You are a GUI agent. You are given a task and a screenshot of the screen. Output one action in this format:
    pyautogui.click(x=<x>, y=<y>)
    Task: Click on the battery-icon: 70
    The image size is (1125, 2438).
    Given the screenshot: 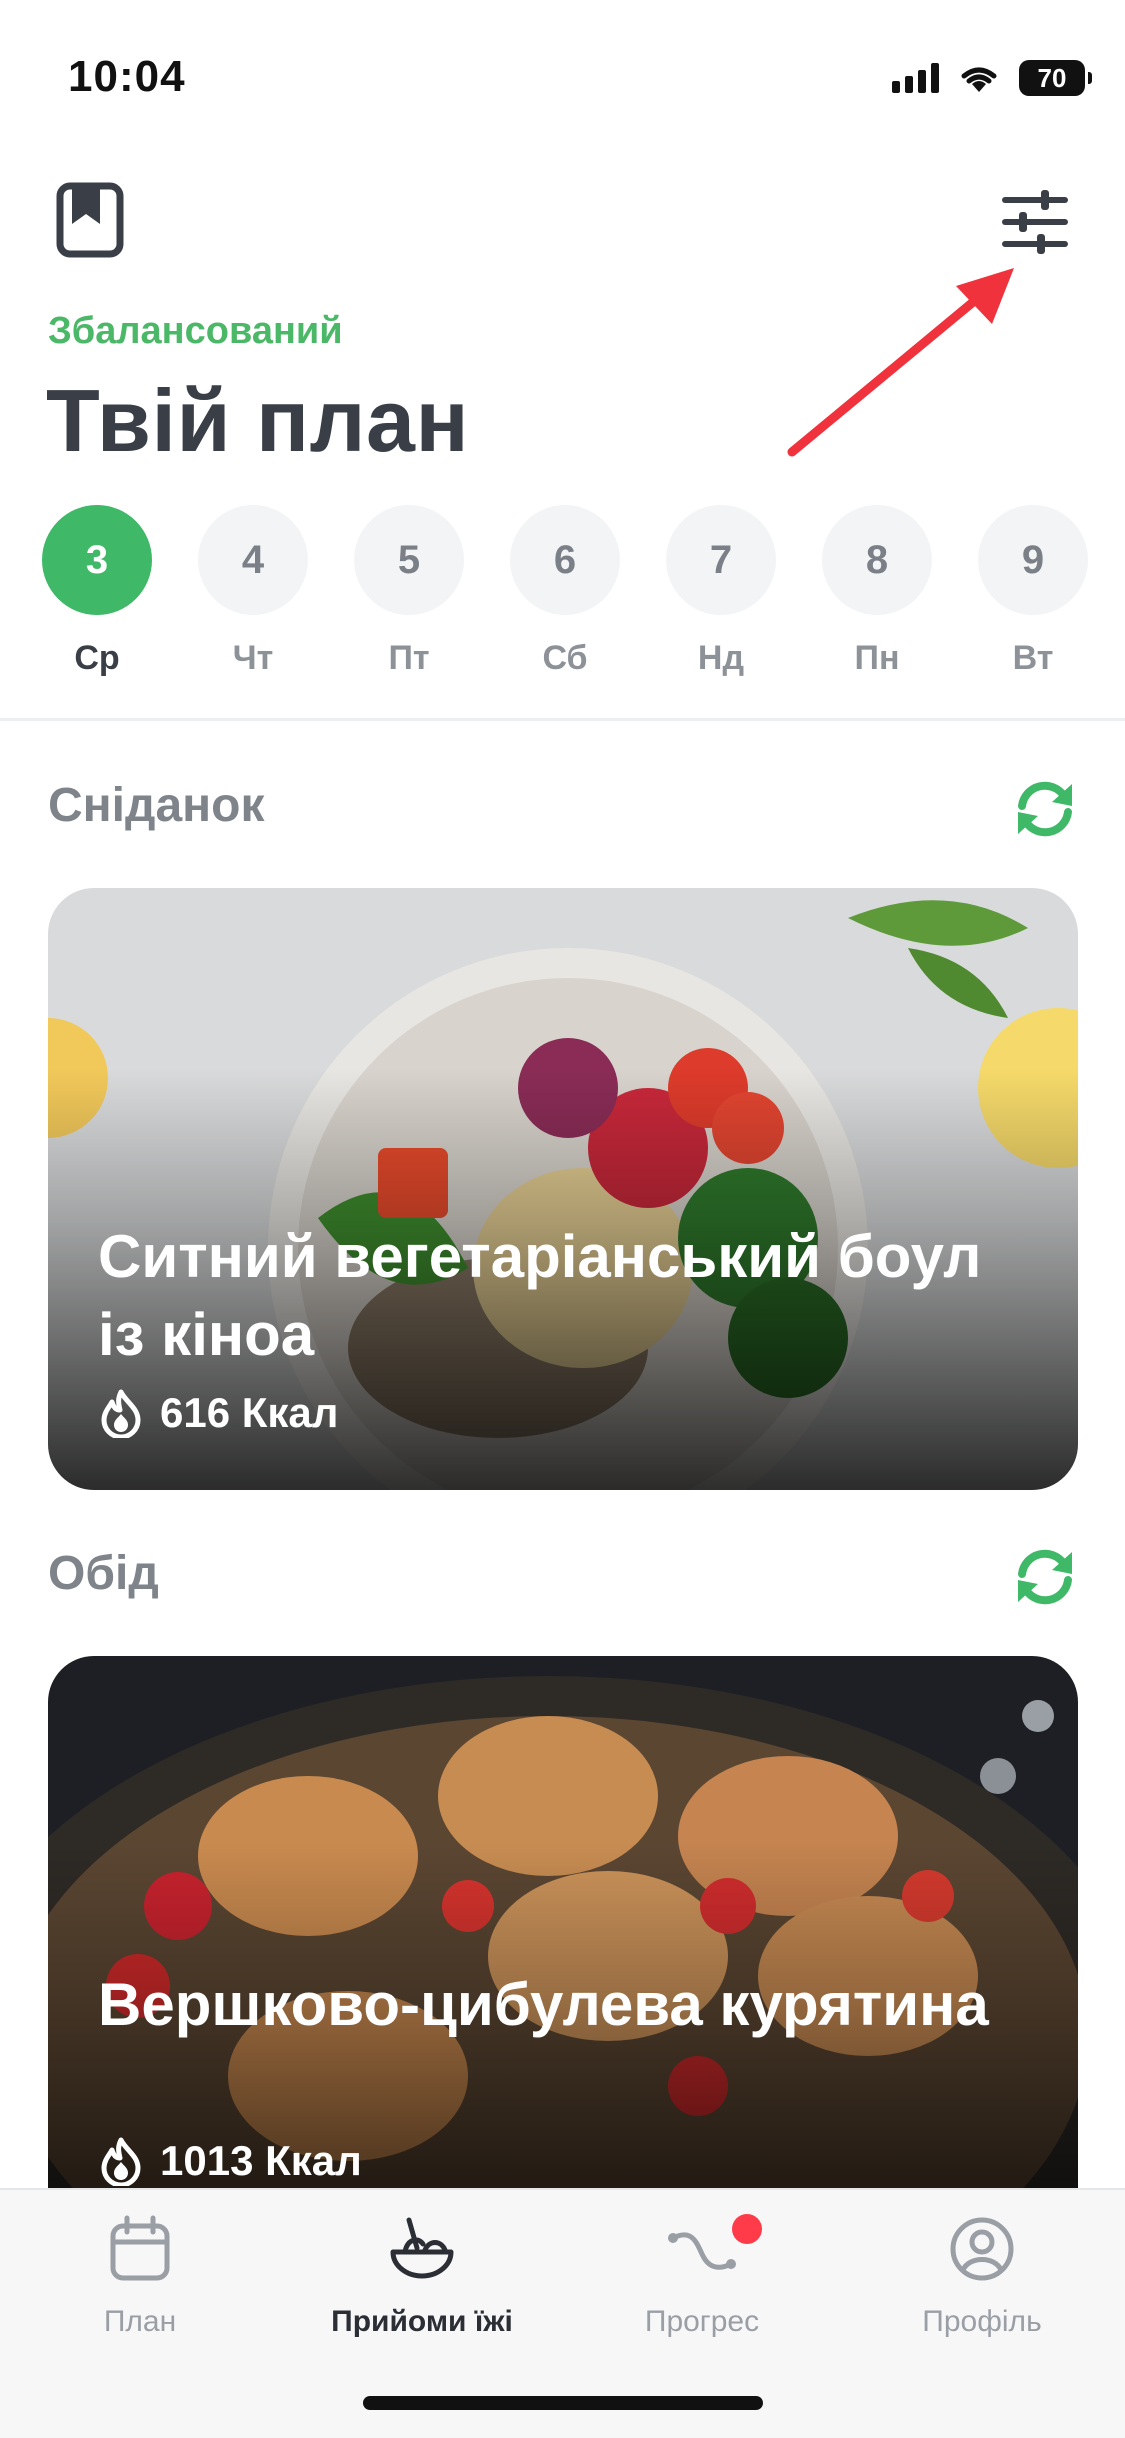 What is the action you would take?
    pyautogui.click(x=1055, y=78)
    